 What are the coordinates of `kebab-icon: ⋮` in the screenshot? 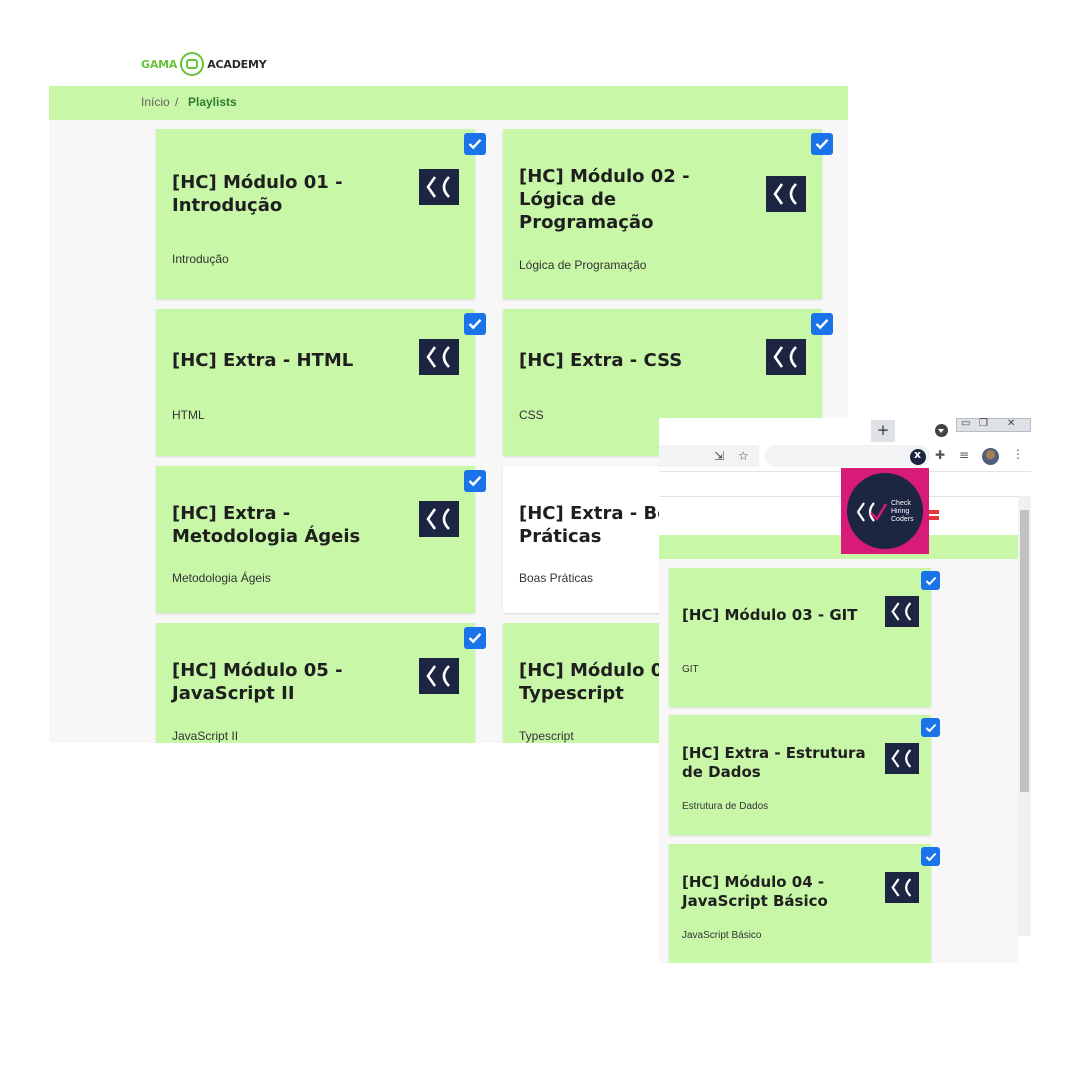 It's located at (1018, 454).